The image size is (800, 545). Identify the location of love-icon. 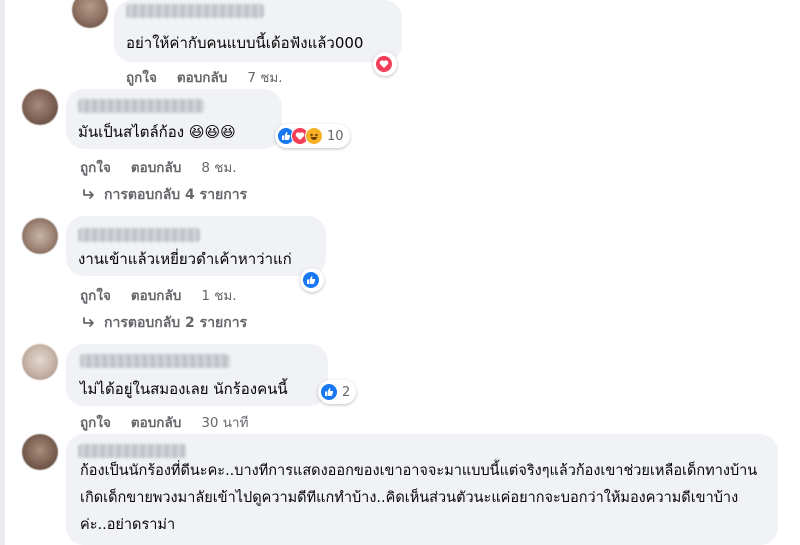
(384, 64).